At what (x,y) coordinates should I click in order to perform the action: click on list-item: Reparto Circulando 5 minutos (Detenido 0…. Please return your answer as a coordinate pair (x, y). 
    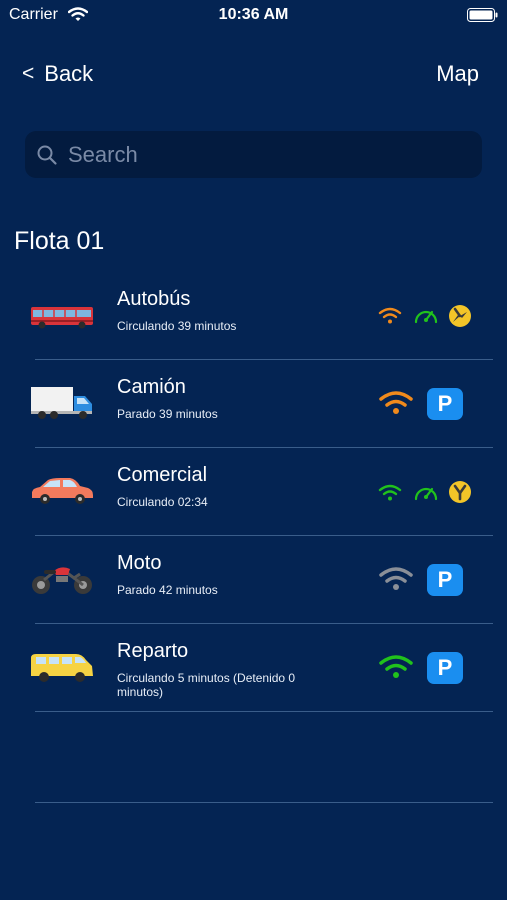
    Looking at the image, I should click on (253, 668).